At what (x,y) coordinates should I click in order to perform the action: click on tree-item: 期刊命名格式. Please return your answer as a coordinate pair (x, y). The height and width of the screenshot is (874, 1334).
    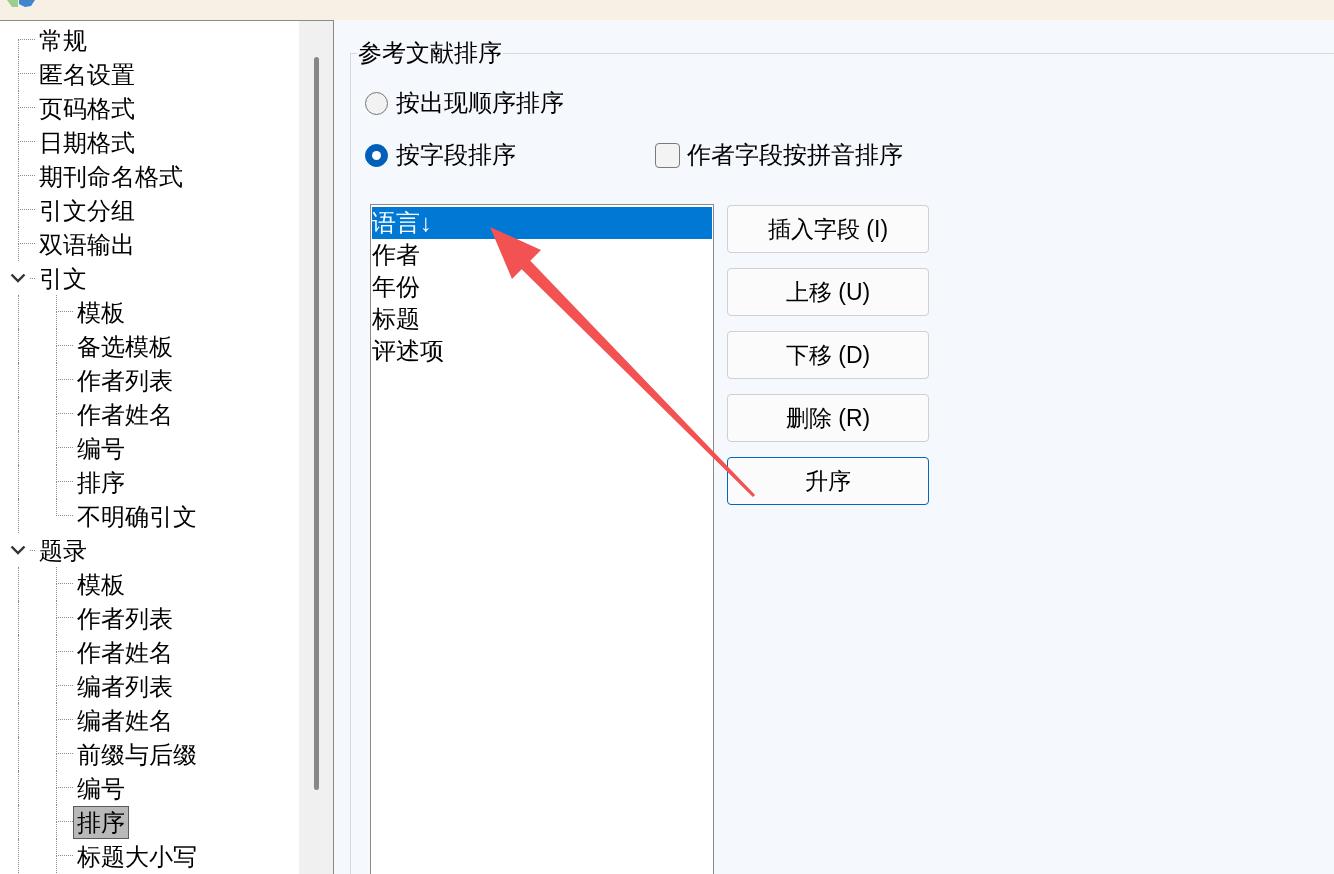
    Looking at the image, I should click on (111, 176).